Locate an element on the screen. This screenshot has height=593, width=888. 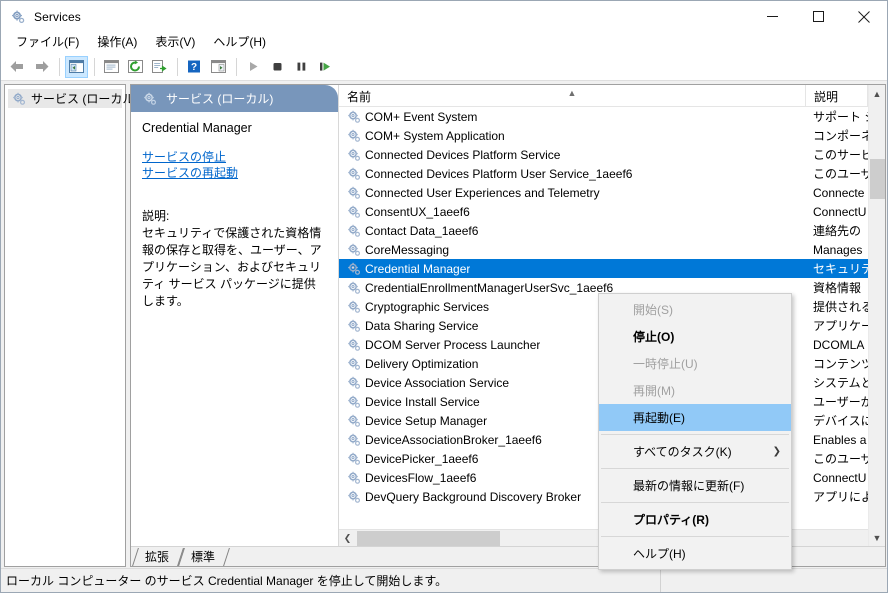
ctx-start: 開始(S) is located at coordinates (695, 309).